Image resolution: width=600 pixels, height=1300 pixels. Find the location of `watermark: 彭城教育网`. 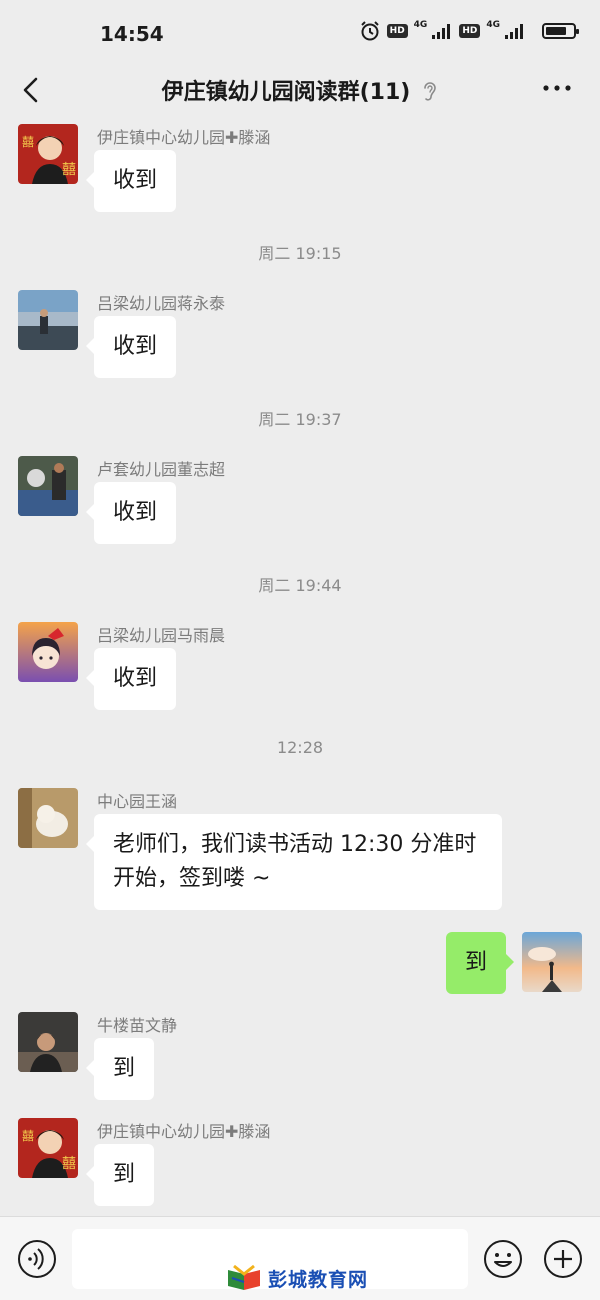

watermark: 彭城教育网 is located at coordinates (297, 1278).